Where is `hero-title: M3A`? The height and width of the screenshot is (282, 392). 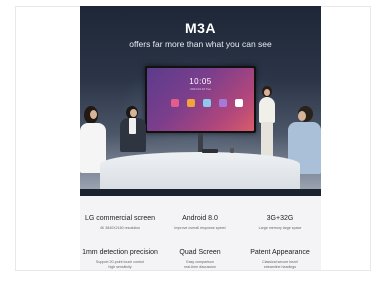 hero-title: M3A is located at coordinates (200, 28).